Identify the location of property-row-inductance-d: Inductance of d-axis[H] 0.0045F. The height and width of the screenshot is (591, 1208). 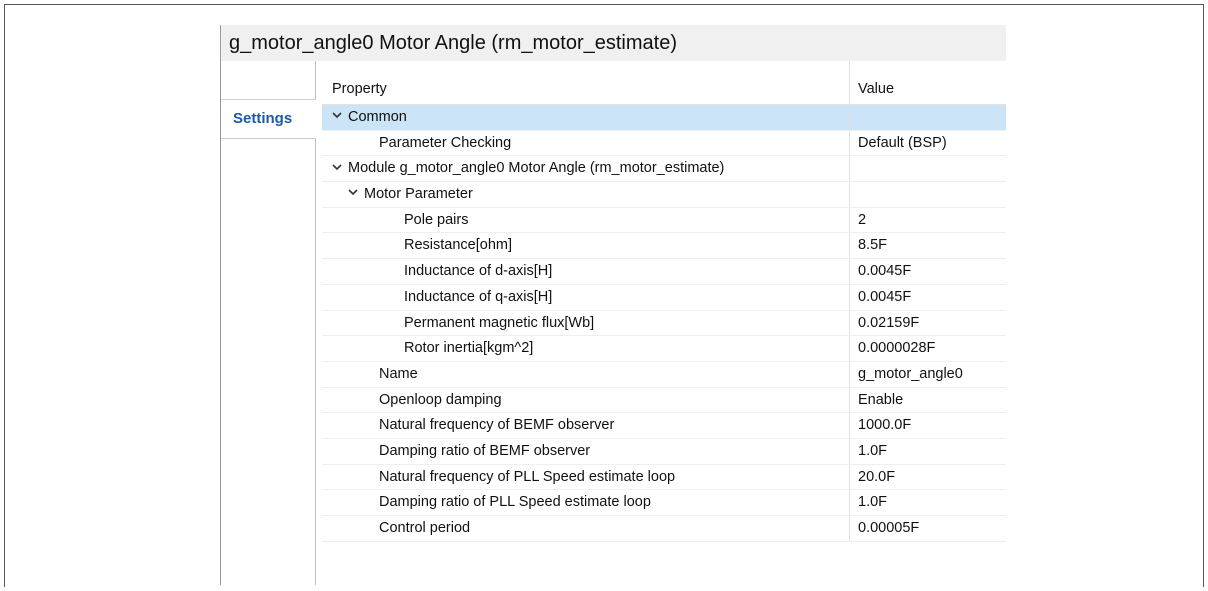
(664, 272).